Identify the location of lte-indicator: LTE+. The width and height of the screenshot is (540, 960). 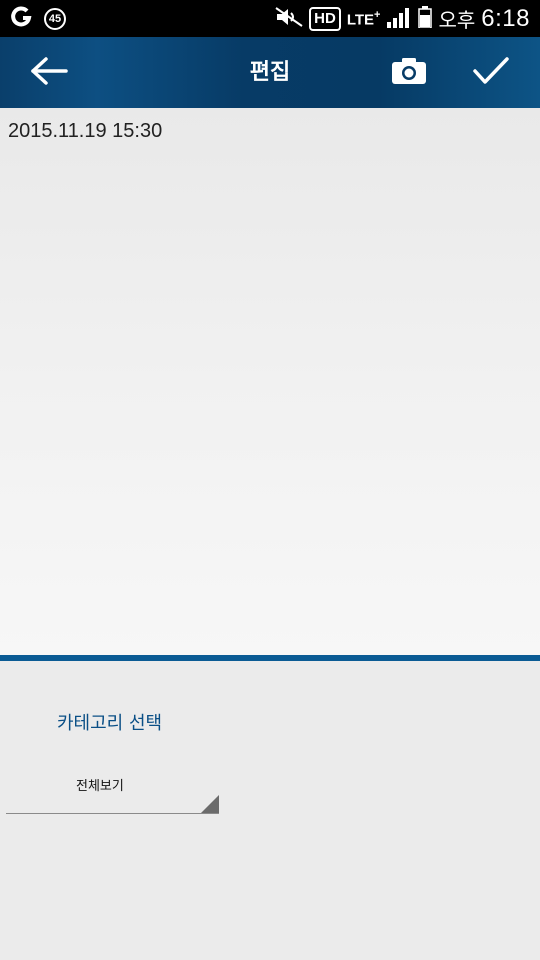
(363, 18).